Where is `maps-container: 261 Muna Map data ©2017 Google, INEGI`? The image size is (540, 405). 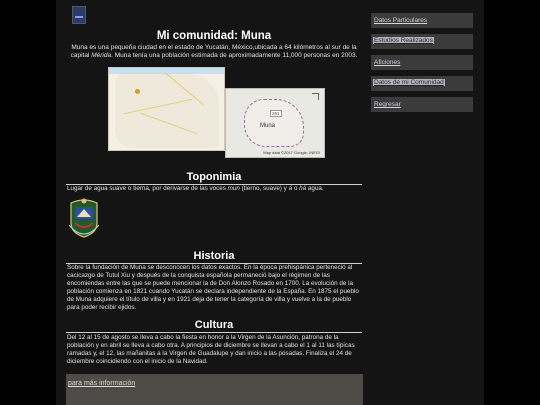
maps-container: 261 Muna Map data ©2017 Google, INEGI is located at coordinates (216, 112).